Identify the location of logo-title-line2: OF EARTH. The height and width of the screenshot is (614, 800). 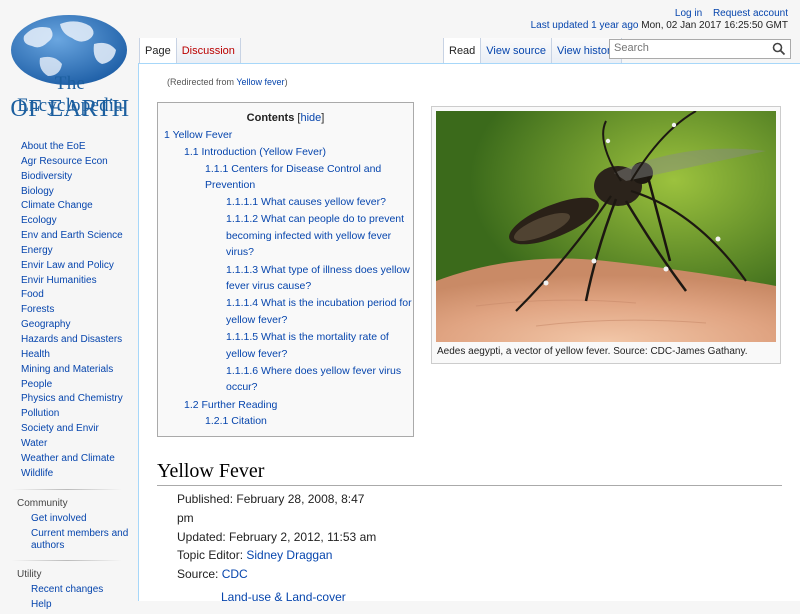
(70, 109).